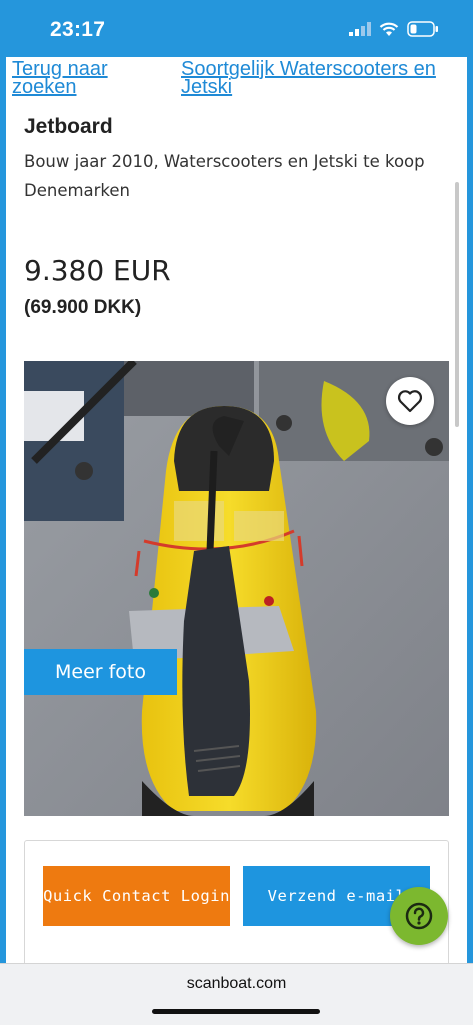  I want to click on contact-box: Quick Contact Login Verzend e-mail, so click(236, 901).